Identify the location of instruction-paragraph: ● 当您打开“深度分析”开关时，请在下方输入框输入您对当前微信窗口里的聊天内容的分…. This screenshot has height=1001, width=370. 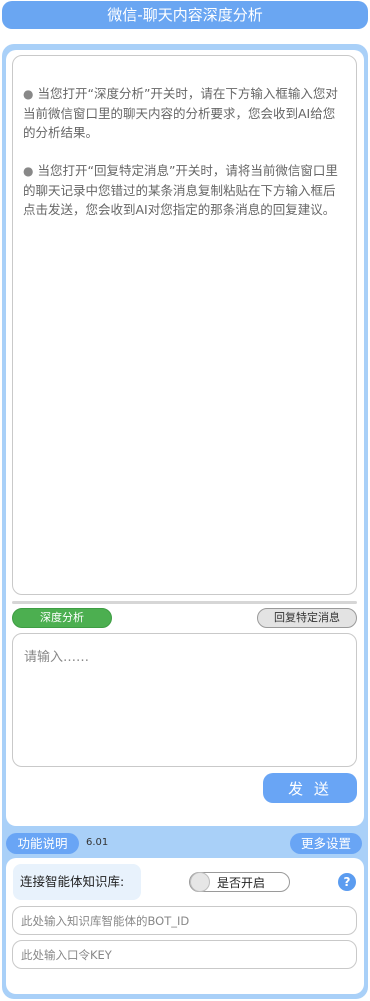
(184, 113).